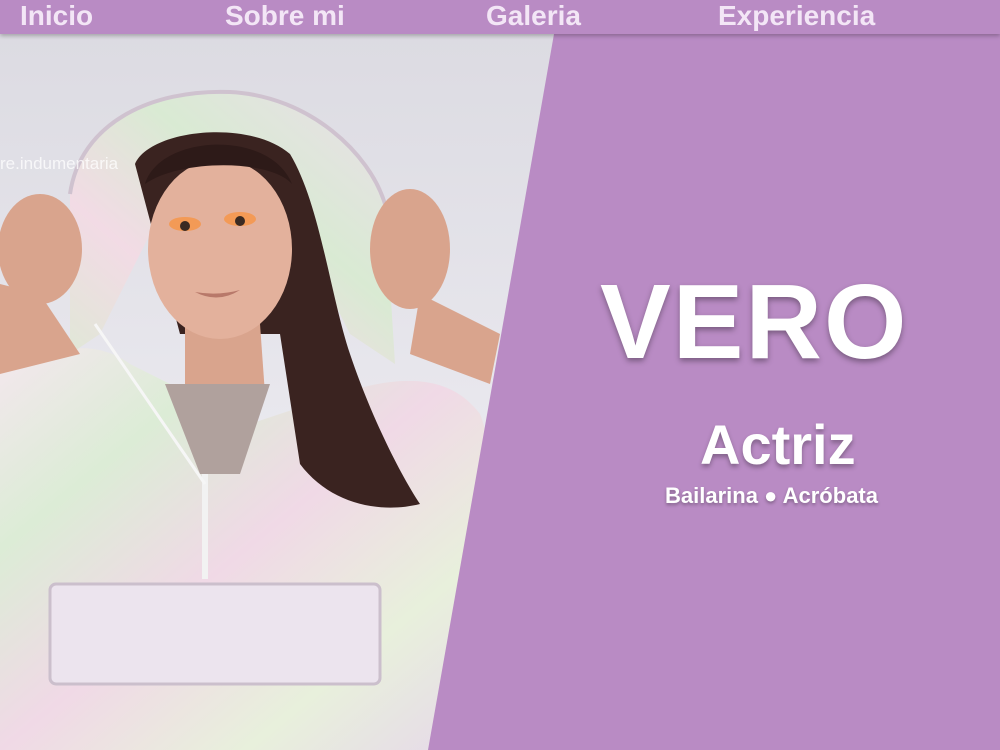 The width and height of the screenshot is (1000, 750). I want to click on nav-link-experiencia: Experiencia, so click(796, 17).